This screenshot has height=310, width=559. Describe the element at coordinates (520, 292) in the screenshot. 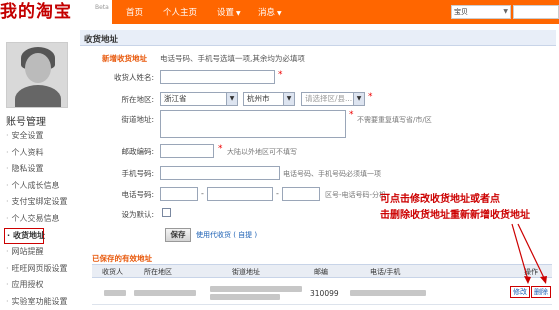

I see `edit-button: 修改` at that location.